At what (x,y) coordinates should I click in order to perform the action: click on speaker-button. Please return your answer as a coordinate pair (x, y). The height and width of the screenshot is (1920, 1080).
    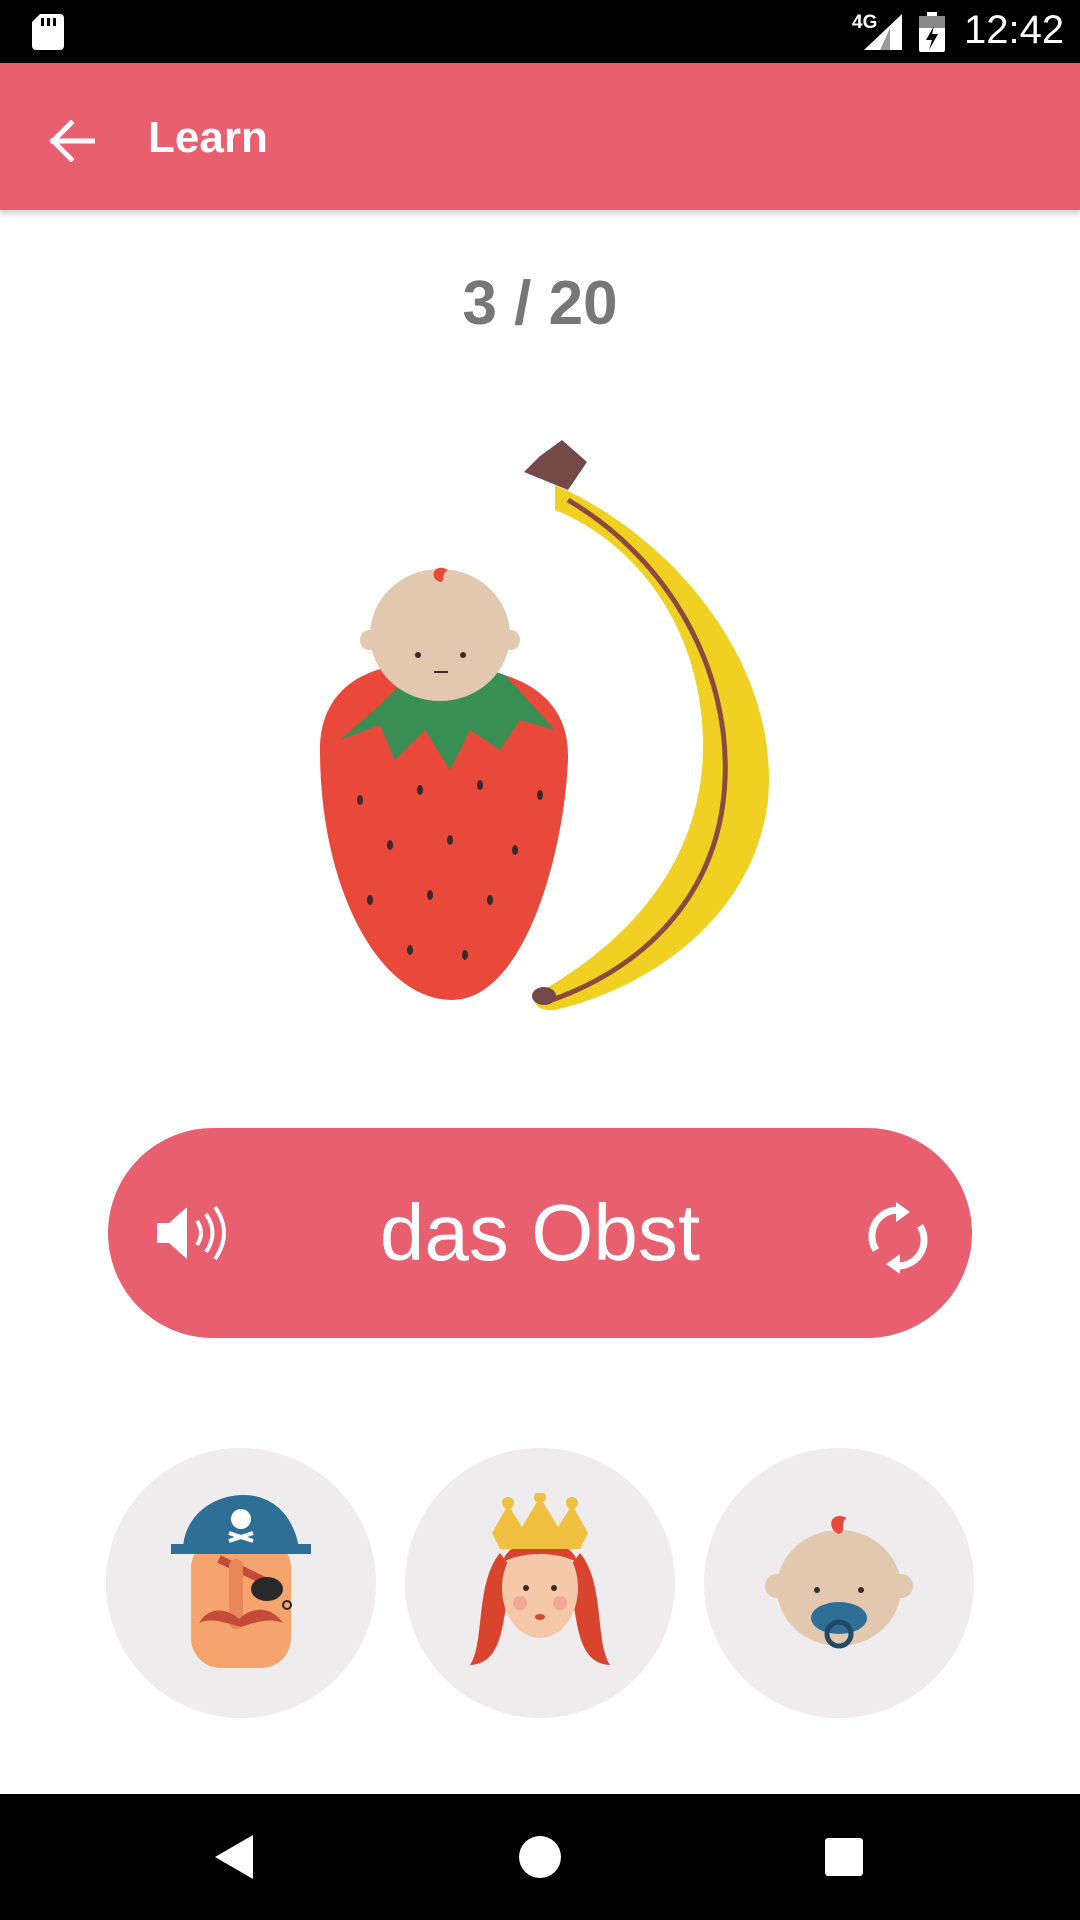
    Looking at the image, I should click on (193, 1233).